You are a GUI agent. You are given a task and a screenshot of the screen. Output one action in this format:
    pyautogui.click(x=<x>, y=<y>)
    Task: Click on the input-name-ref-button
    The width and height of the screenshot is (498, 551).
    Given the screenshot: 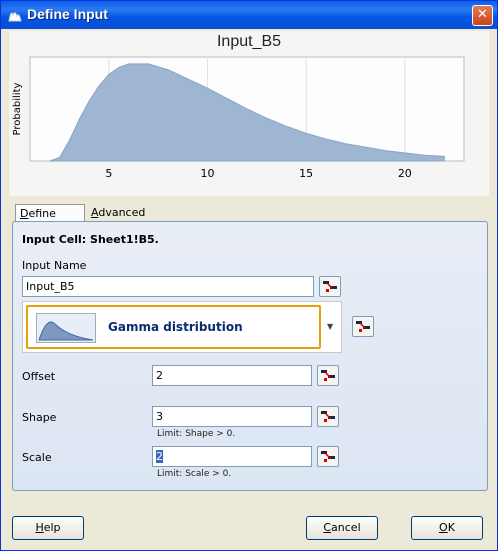 What is the action you would take?
    pyautogui.click(x=330, y=286)
    